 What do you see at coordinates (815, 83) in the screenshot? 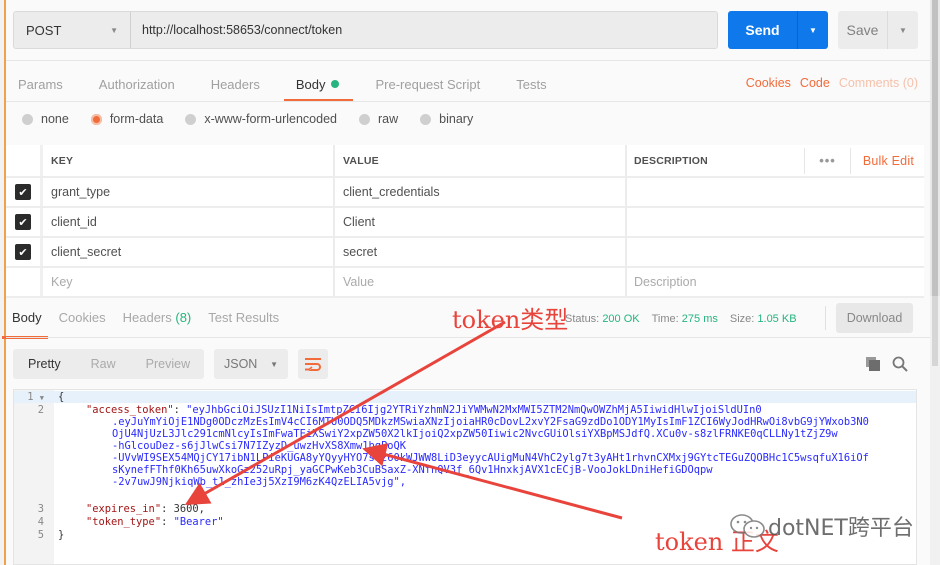
I see `code-link: Code` at bounding box center [815, 83].